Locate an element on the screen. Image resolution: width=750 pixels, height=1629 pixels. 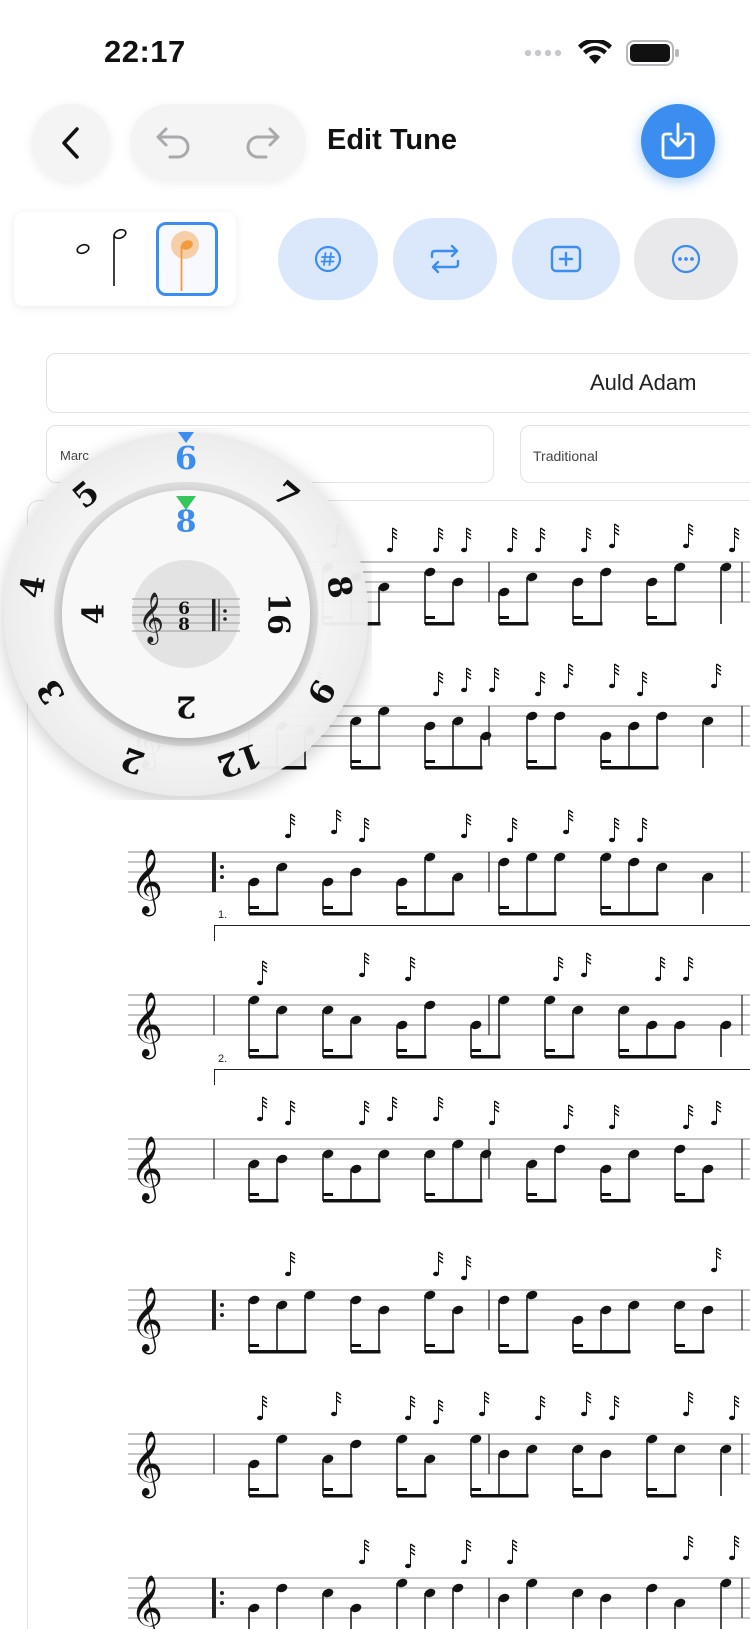
more-button is located at coordinates (686, 259).